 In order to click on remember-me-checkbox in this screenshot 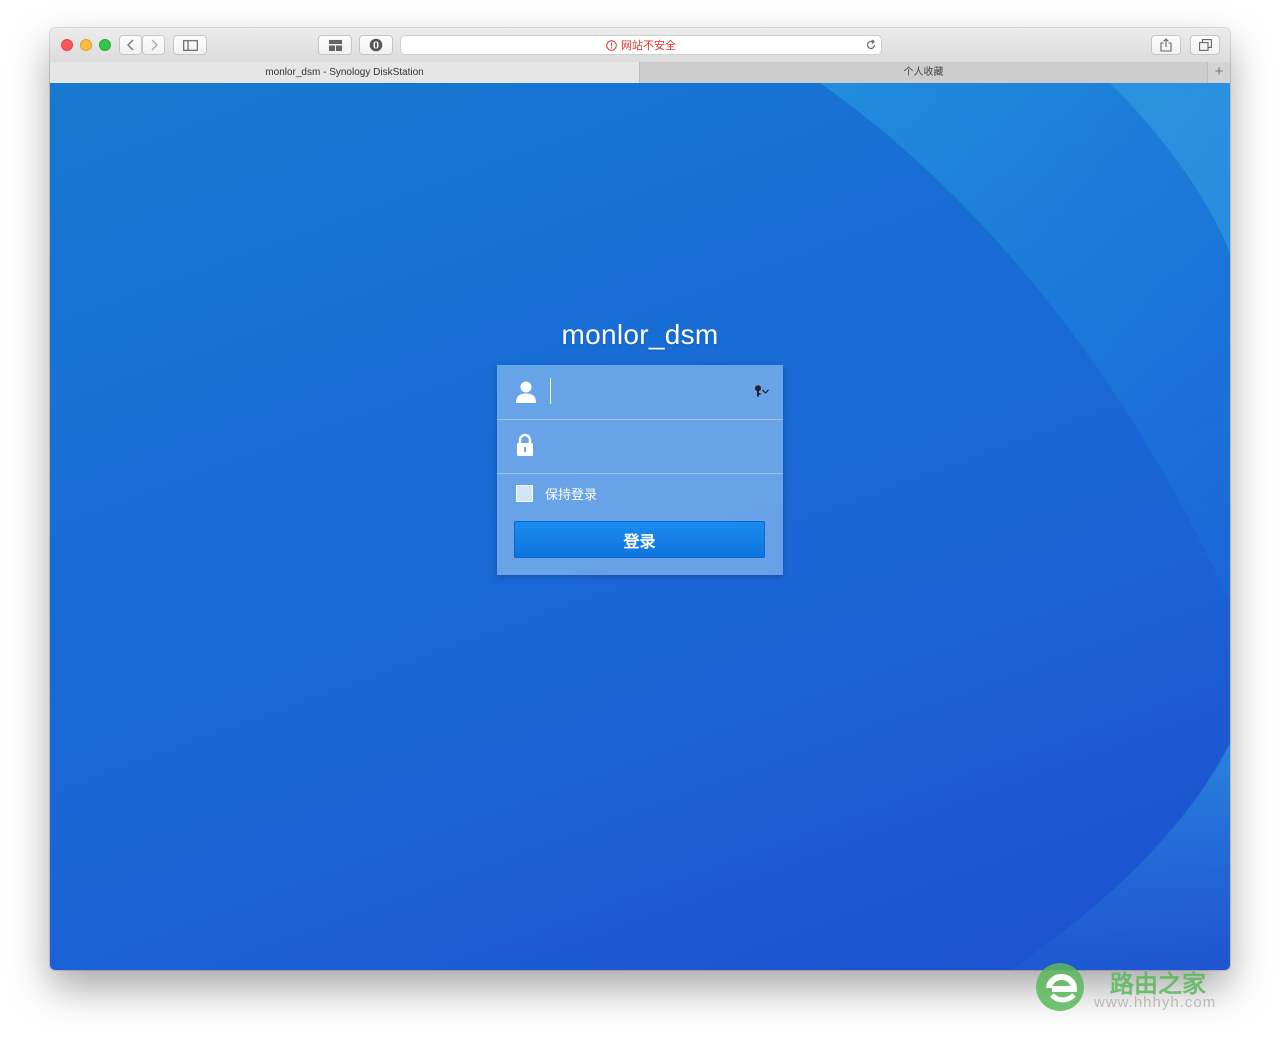, I will do `click(524, 493)`.